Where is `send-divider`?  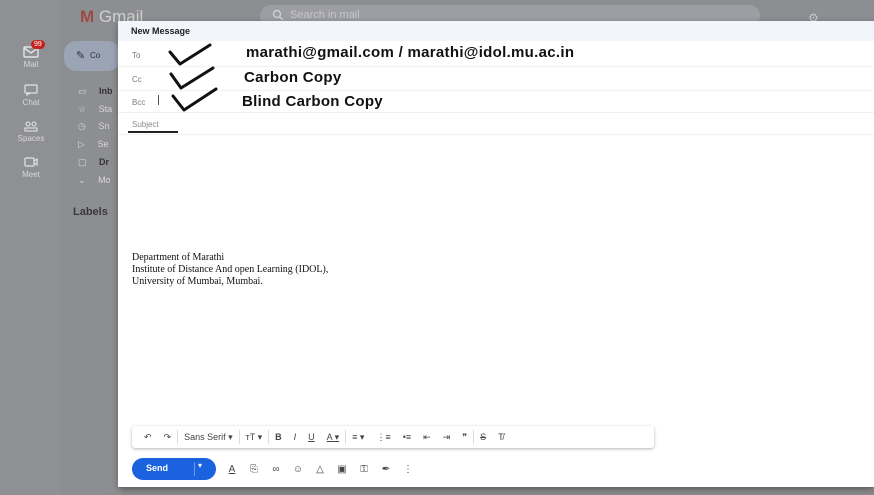
send-divider is located at coordinates (194, 469).